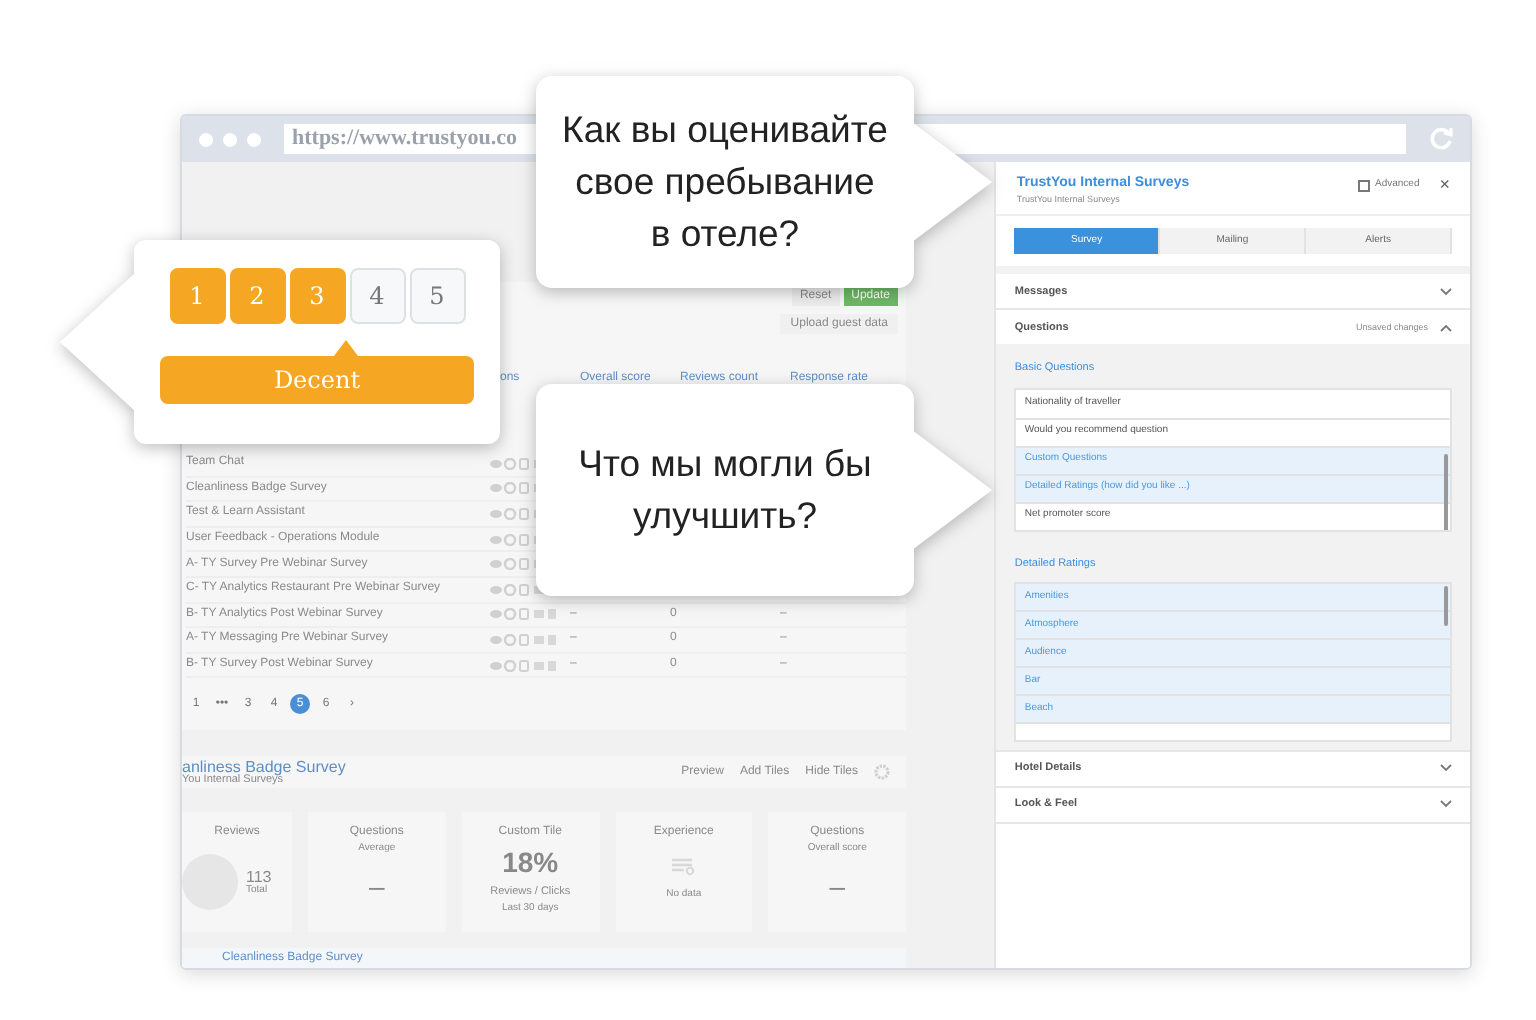  I want to click on advanced-checkbox, so click(1364, 185).